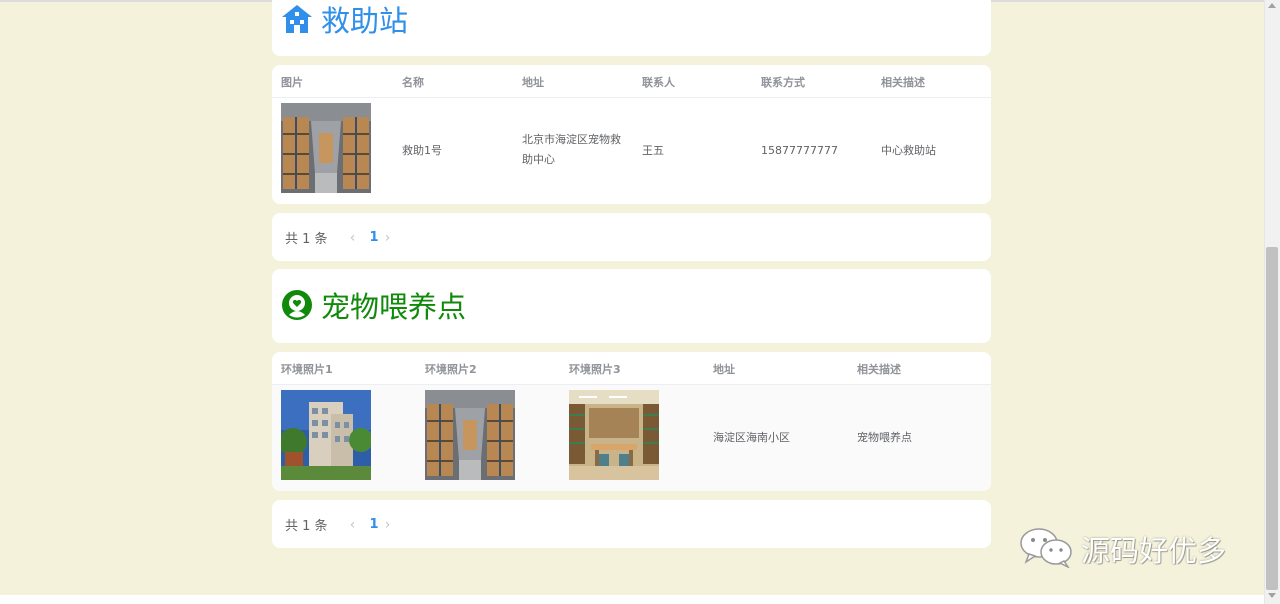  Describe the element at coordinates (783, 82) in the screenshot. I see `column-header-phone: 联系方式` at that location.